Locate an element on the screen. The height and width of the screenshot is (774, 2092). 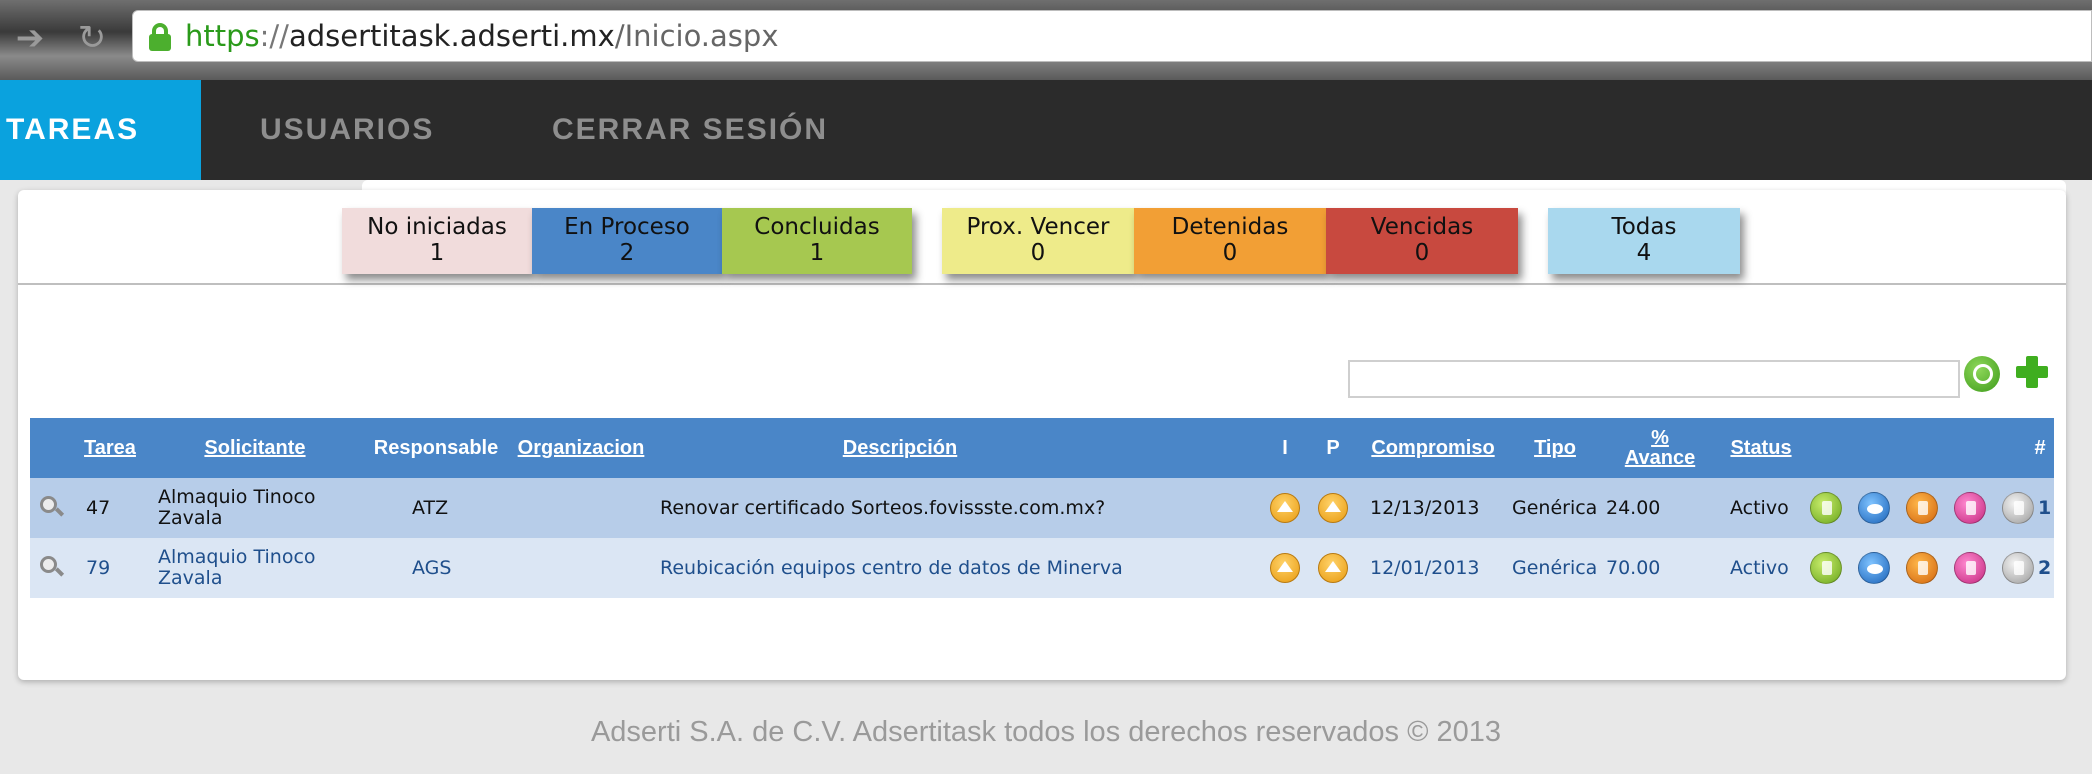
filter-label: Detenidas is located at coordinates (1230, 227).